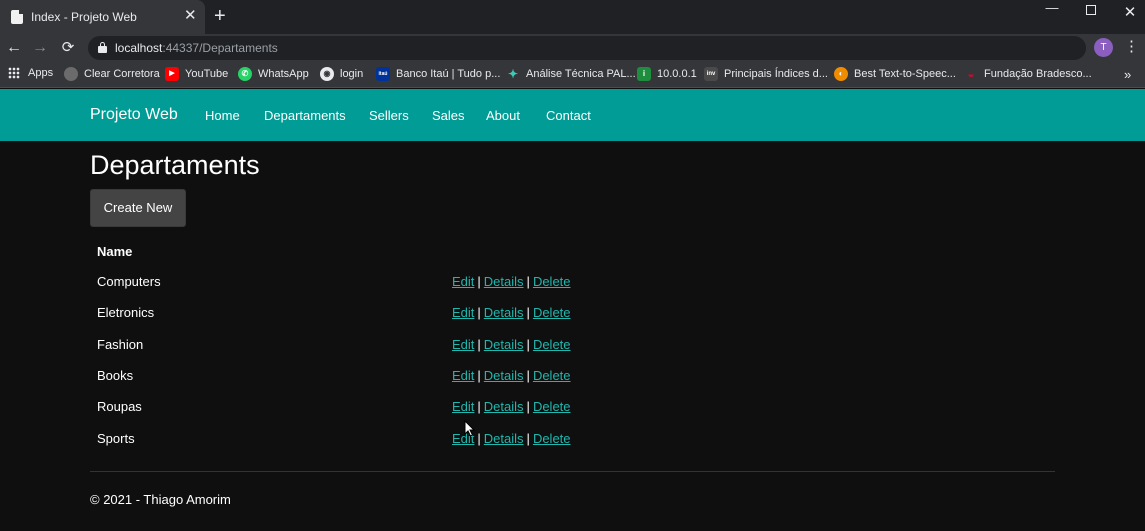 This screenshot has height=531, width=1145. Describe the element at coordinates (175, 165) in the screenshot. I see `page-title: Departaments` at that location.